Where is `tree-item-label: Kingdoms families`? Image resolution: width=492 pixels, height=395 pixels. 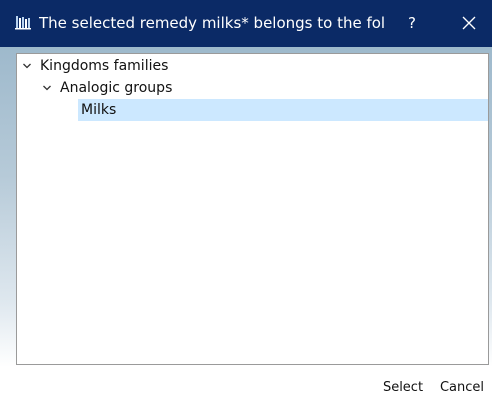
tree-item-label: Kingdoms families is located at coordinates (104, 66).